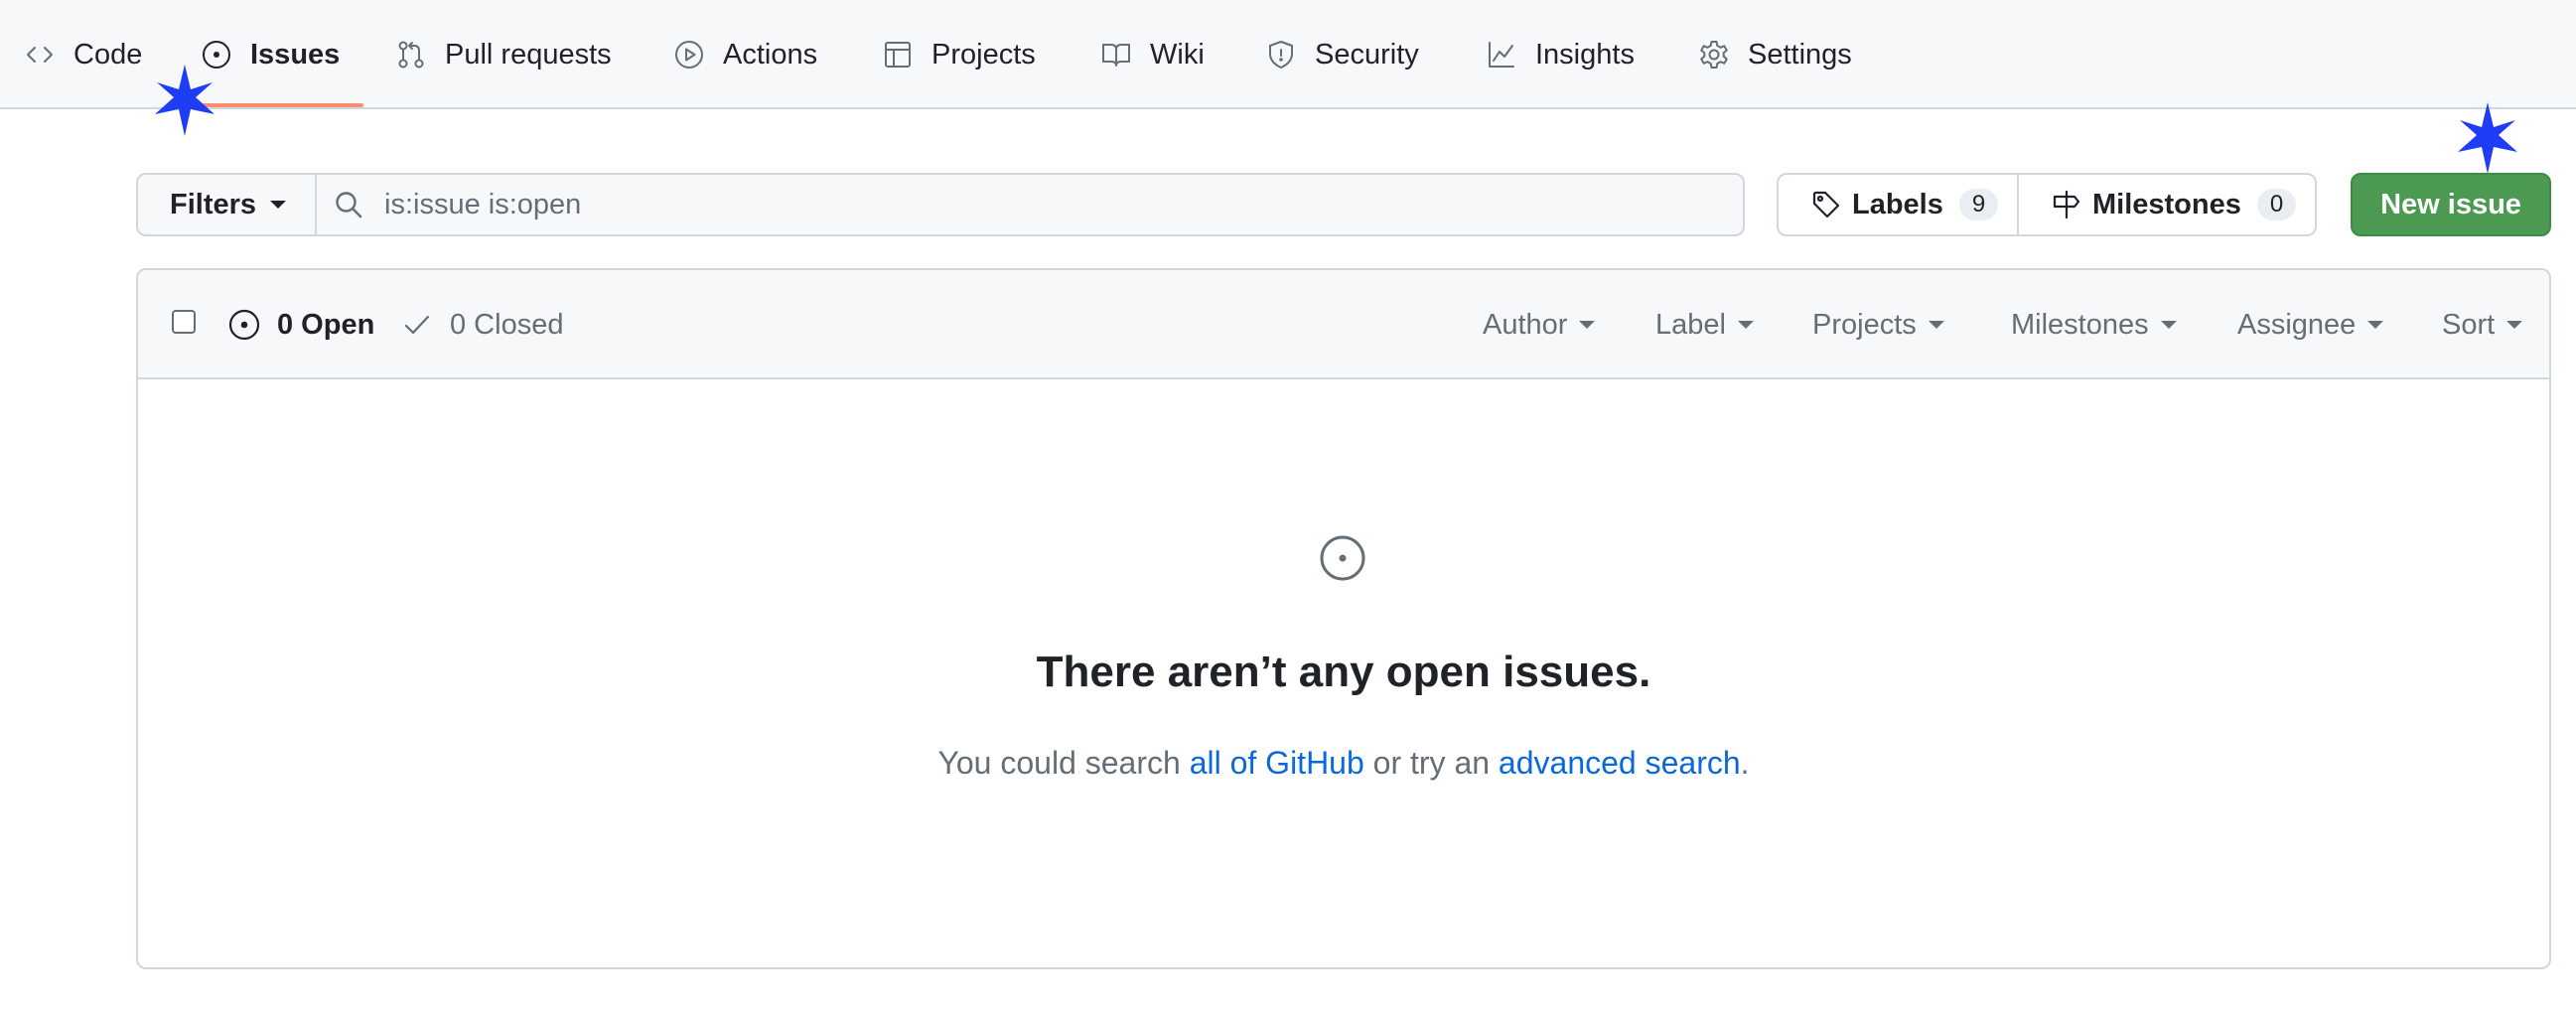 The image size is (2576, 1015). Describe the element at coordinates (1277, 763) in the screenshot. I see `all-of-github-link: all of GitHub` at that location.